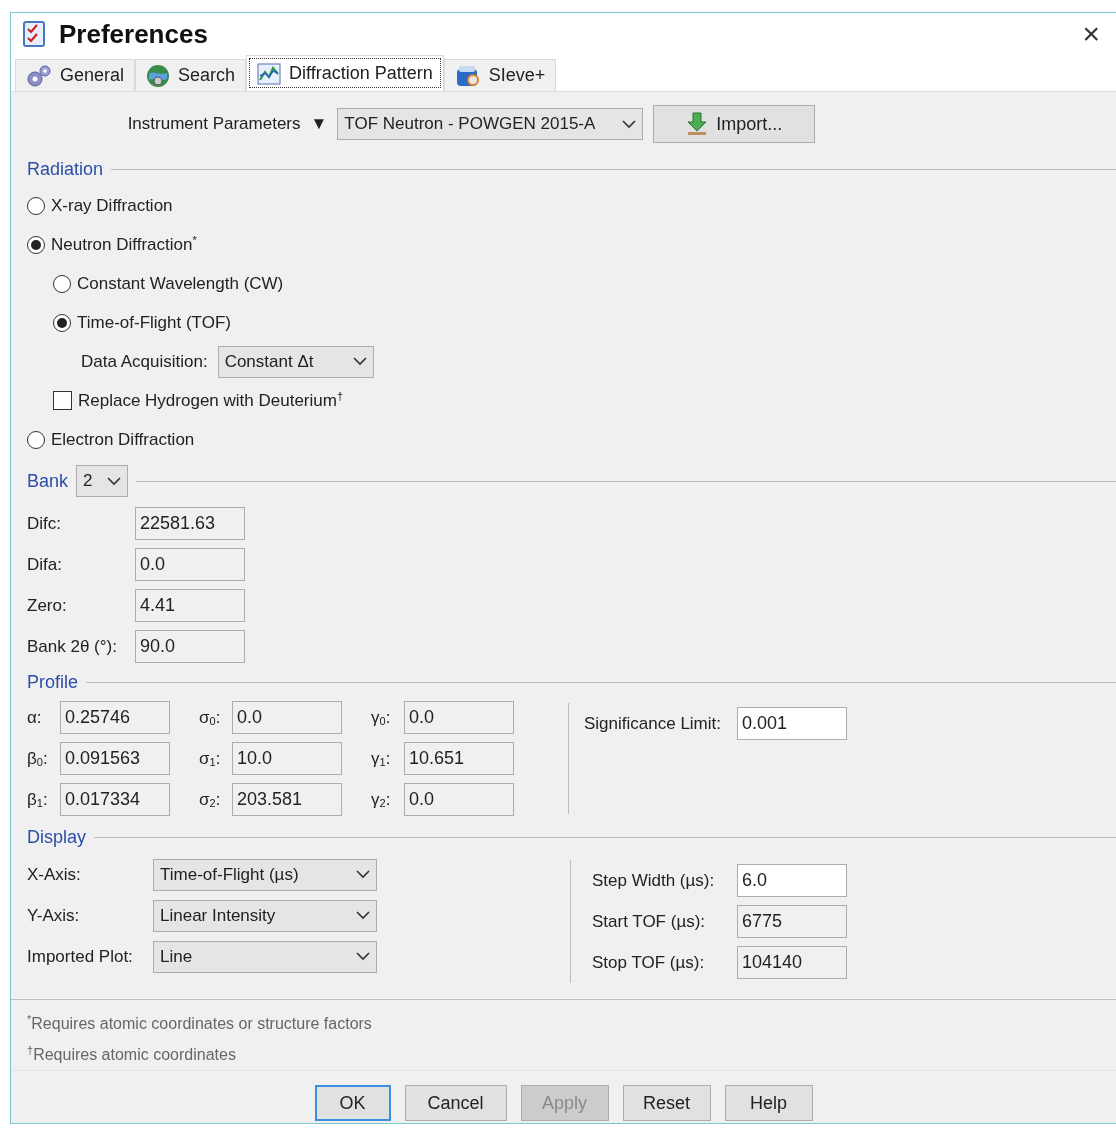  What do you see at coordinates (768, 1103) in the screenshot?
I see `dialog-button: Help` at bounding box center [768, 1103].